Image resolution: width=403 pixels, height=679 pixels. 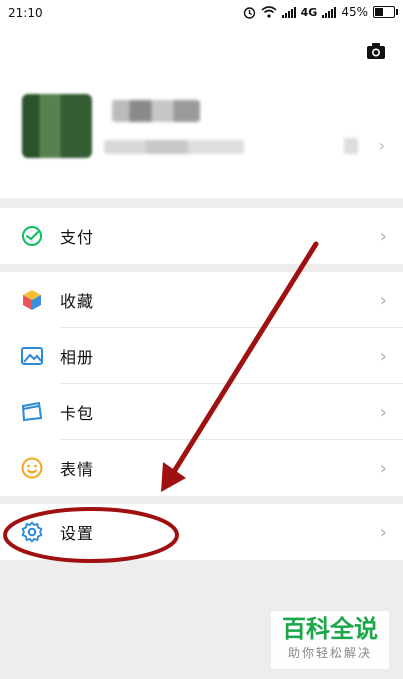 I want to click on album-icon, so click(x=32, y=356).